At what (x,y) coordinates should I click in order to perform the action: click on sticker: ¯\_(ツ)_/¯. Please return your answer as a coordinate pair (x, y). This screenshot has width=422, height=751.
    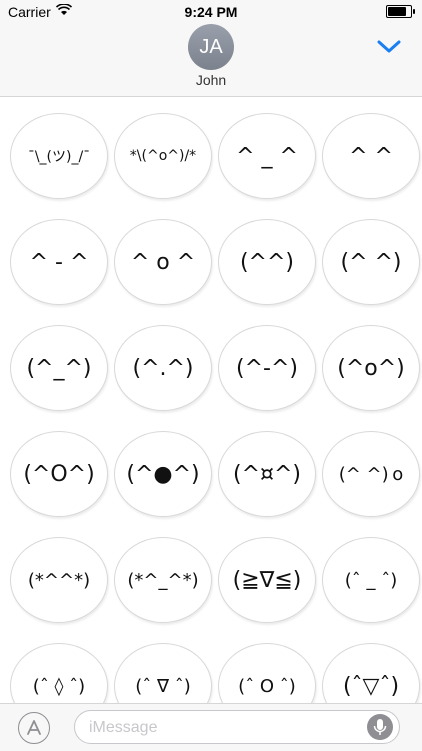
    Looking at the image, I should click on (59, 156).